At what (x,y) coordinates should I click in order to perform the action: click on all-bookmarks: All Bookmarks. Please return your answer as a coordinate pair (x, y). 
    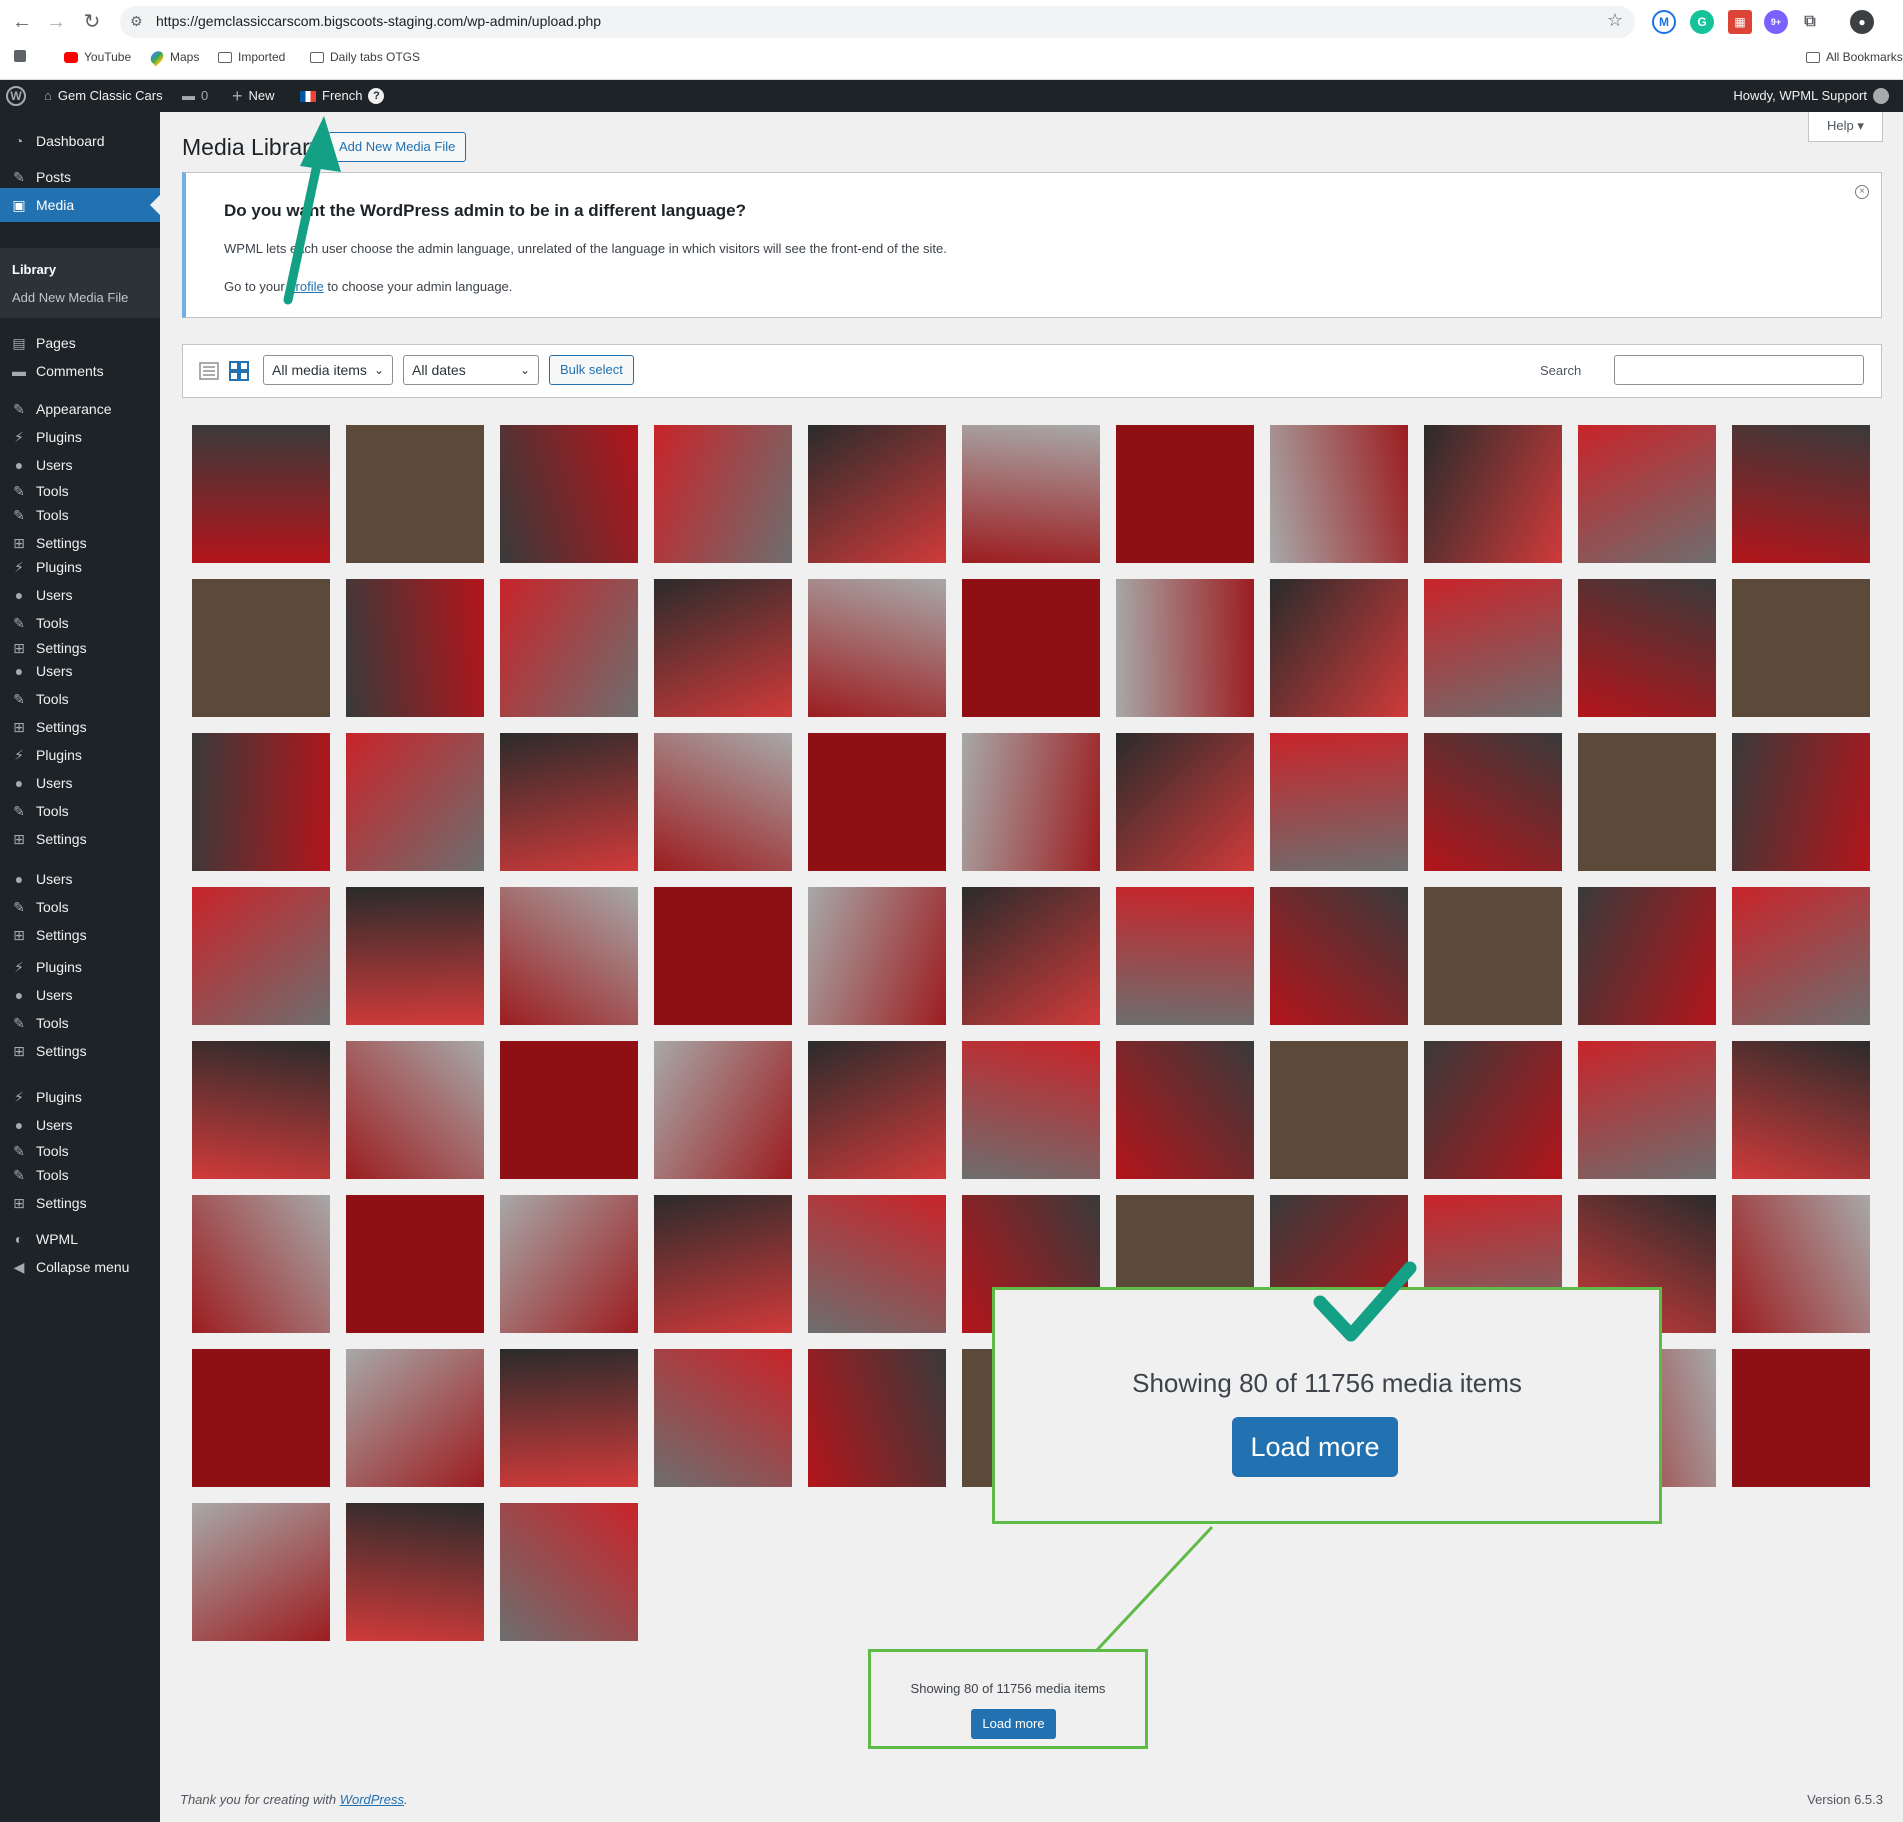
    Looking at the image, I should click on (1854, 57).